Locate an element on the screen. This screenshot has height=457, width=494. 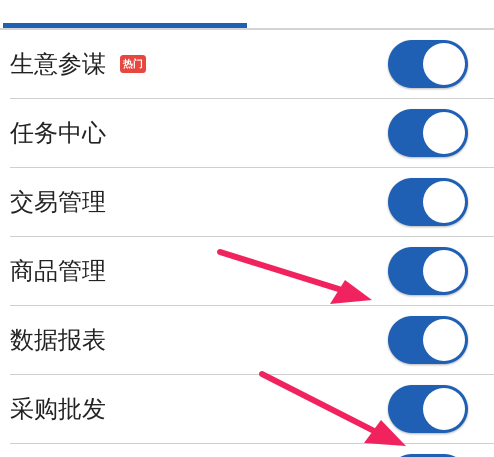
setting-label: 生意参谋 is located at coordinates (58, 64).